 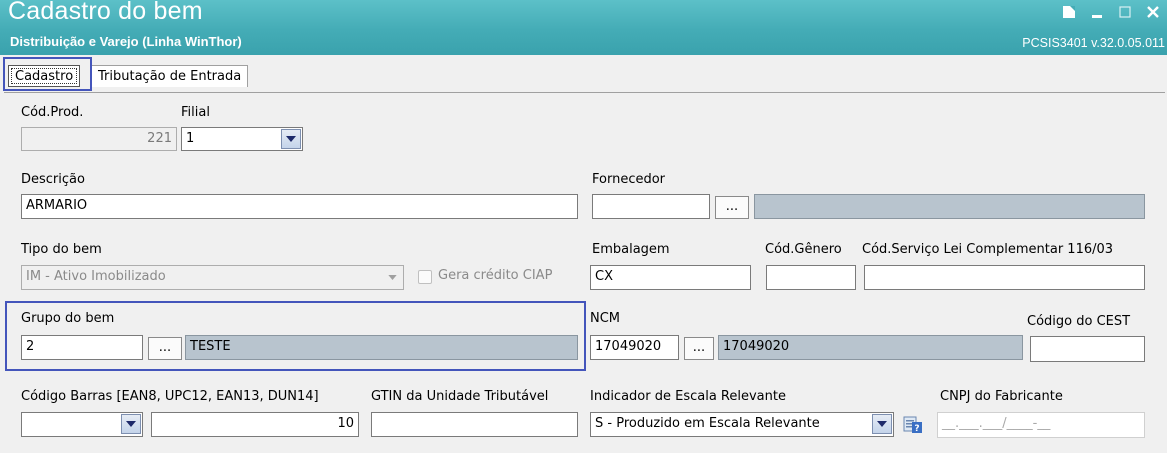 I want to click on cod-prod-field: 221, so click(x=99, y=139).